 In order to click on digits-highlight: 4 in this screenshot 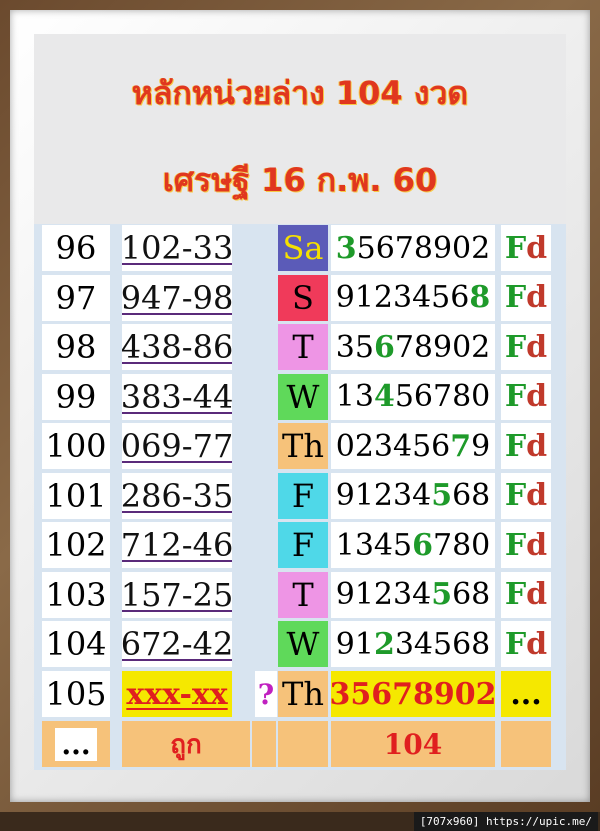, I will do `click(384, 396)`.